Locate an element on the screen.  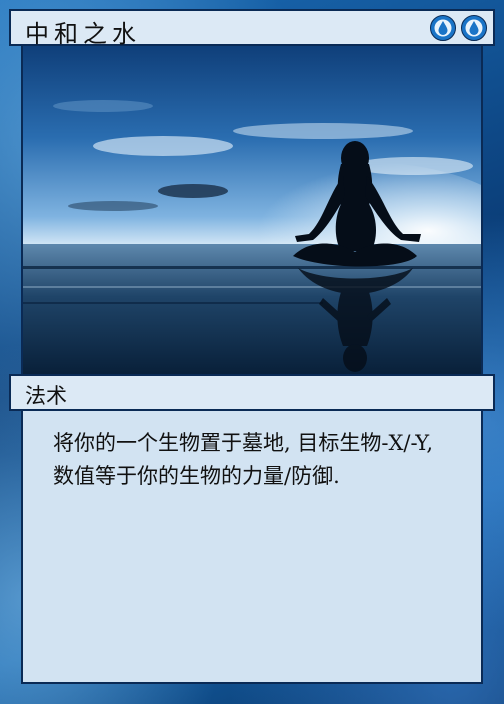
card-name: 中和之水 is located at coordinates (83, 34).